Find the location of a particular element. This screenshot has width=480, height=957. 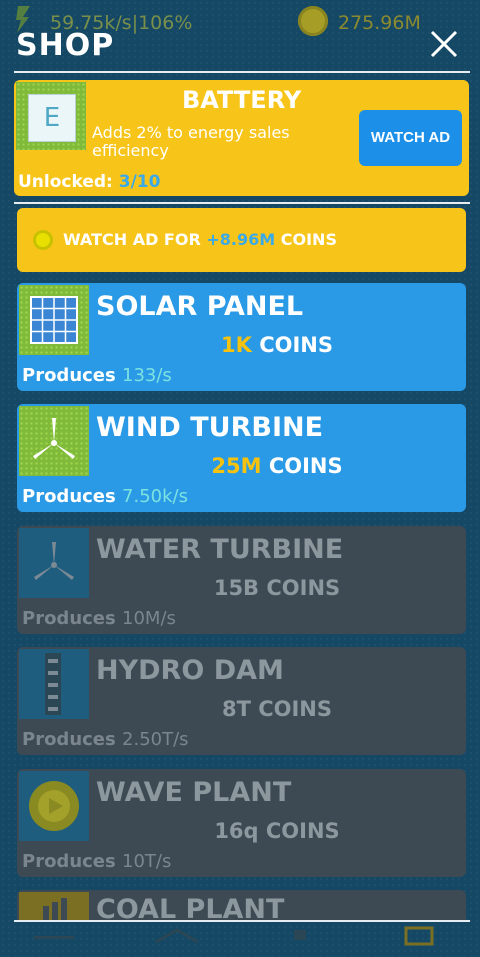

ad-banner-text: WATCH AD FOR +8.96M COINS is located at coordinates (200, 239).